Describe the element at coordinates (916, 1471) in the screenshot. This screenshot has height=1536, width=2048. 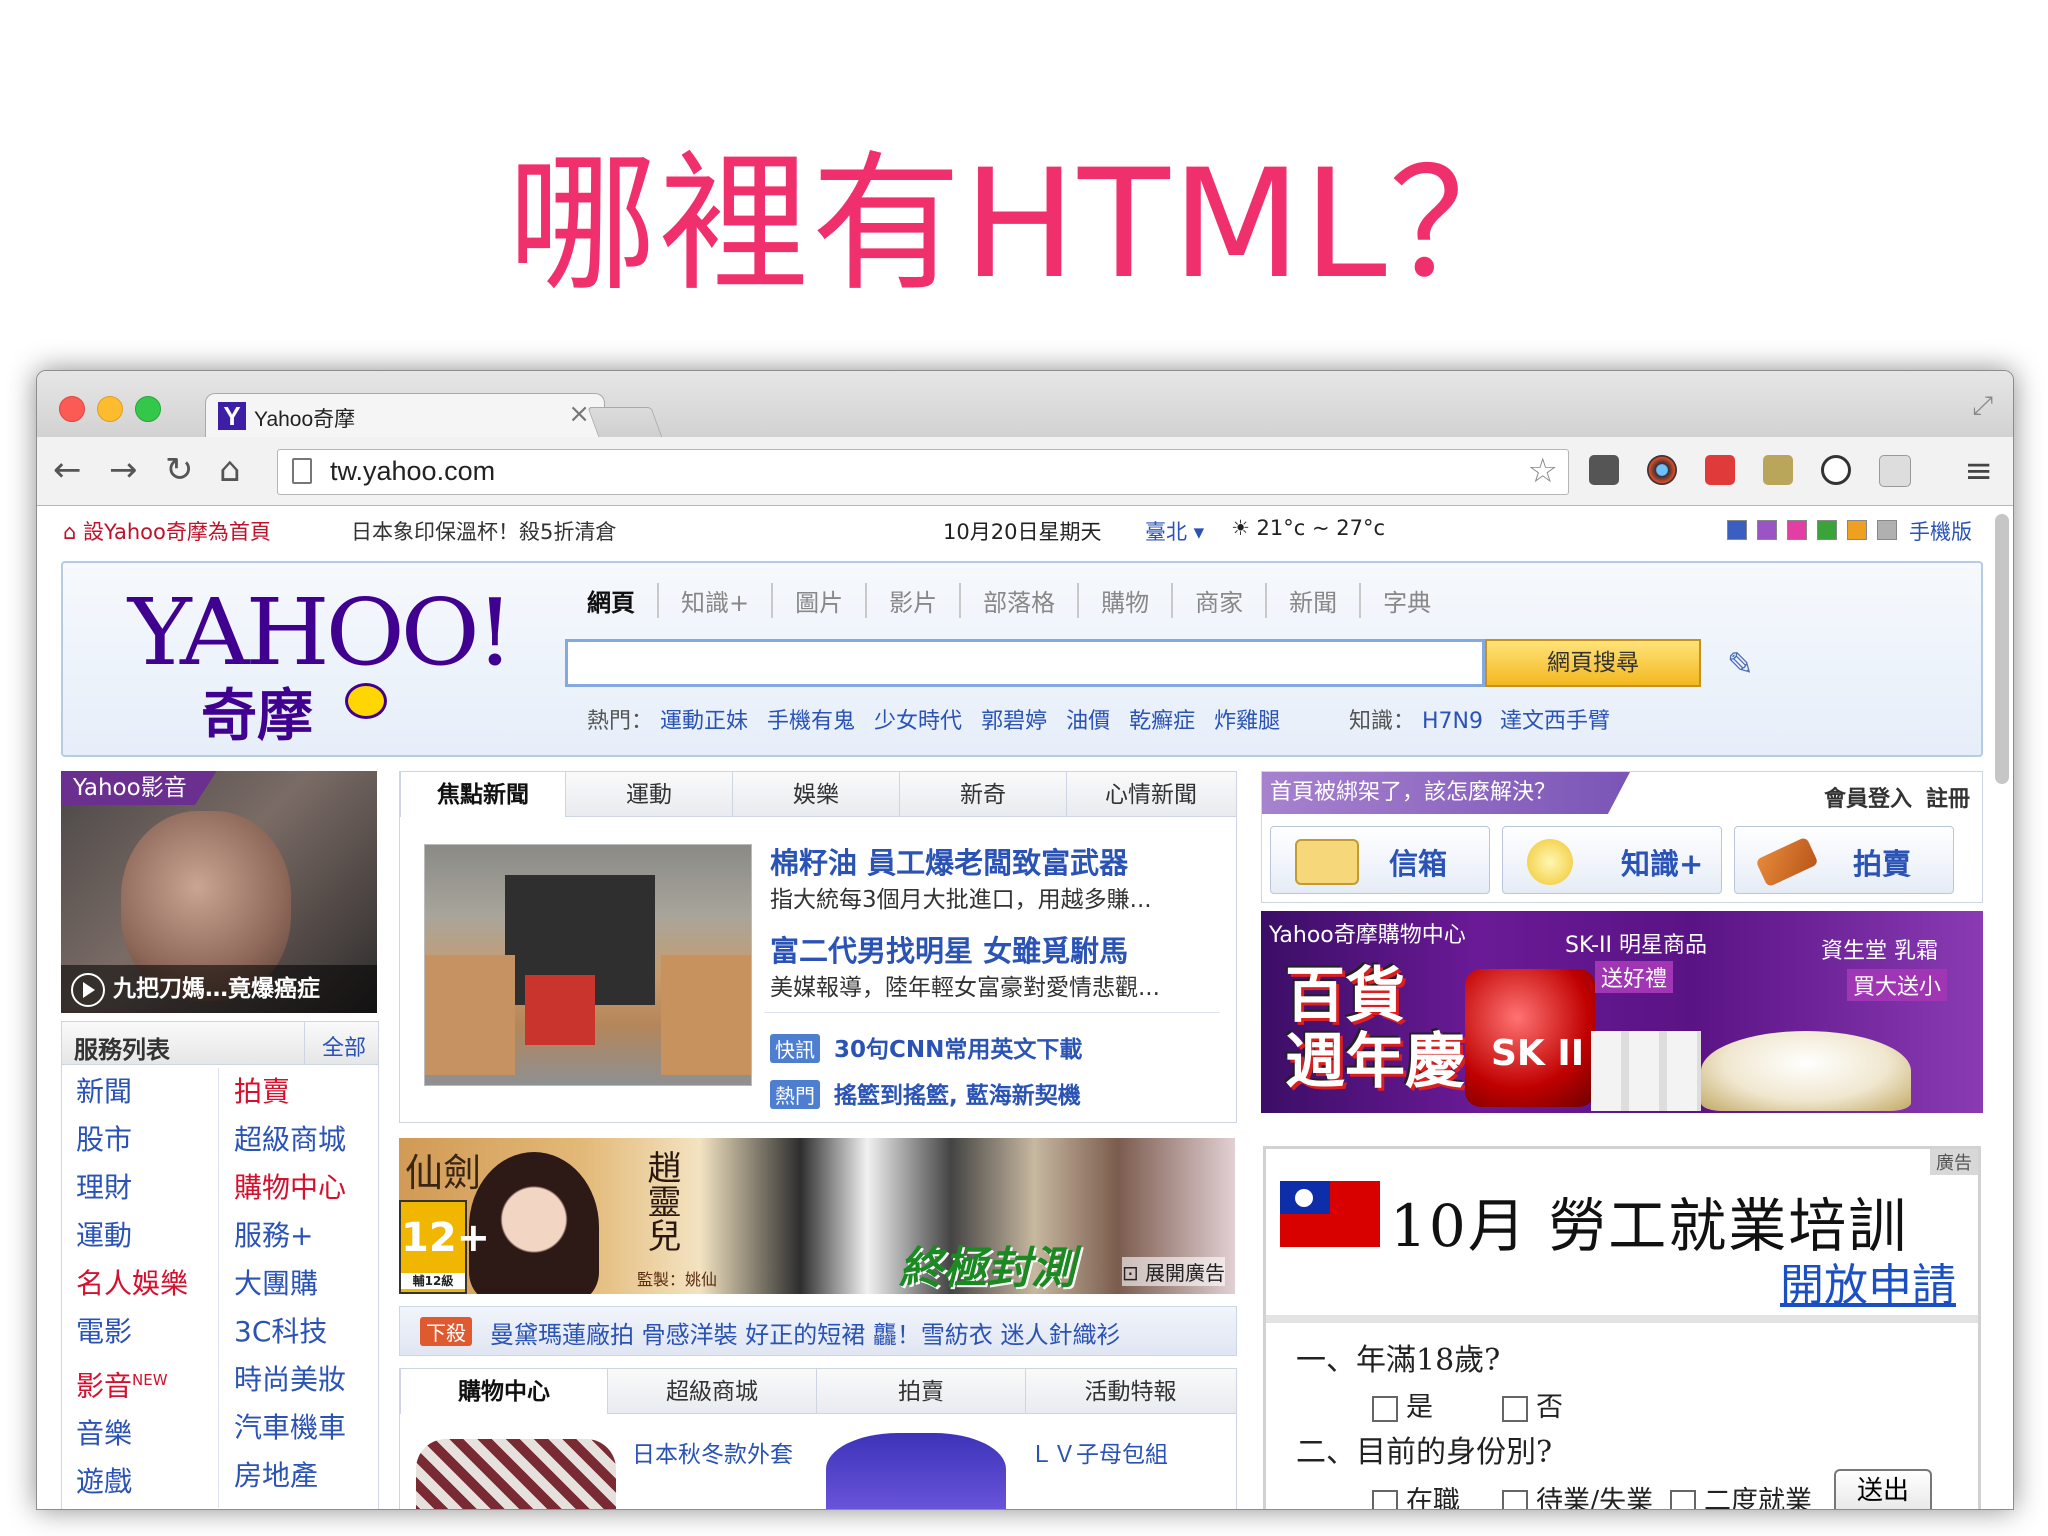
I see `product-image-bag` at that location.